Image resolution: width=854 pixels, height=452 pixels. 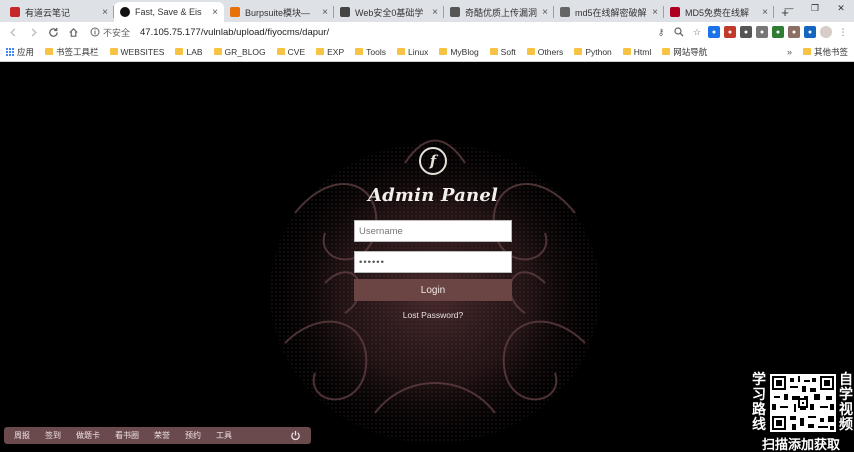 I want to click on power-icon, so click(x=295, y=436).